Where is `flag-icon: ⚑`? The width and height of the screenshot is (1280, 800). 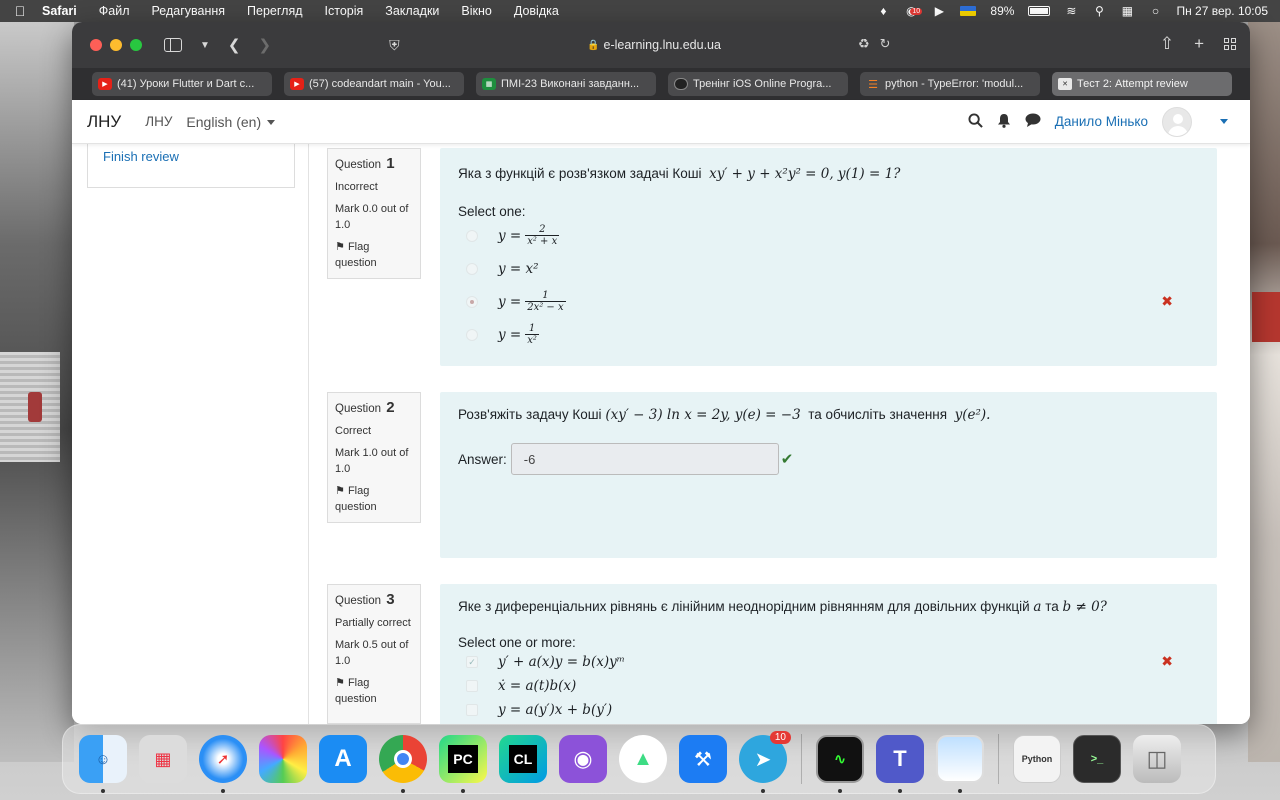 flag-icon: ⚑ is located at coordinates (340, 491).